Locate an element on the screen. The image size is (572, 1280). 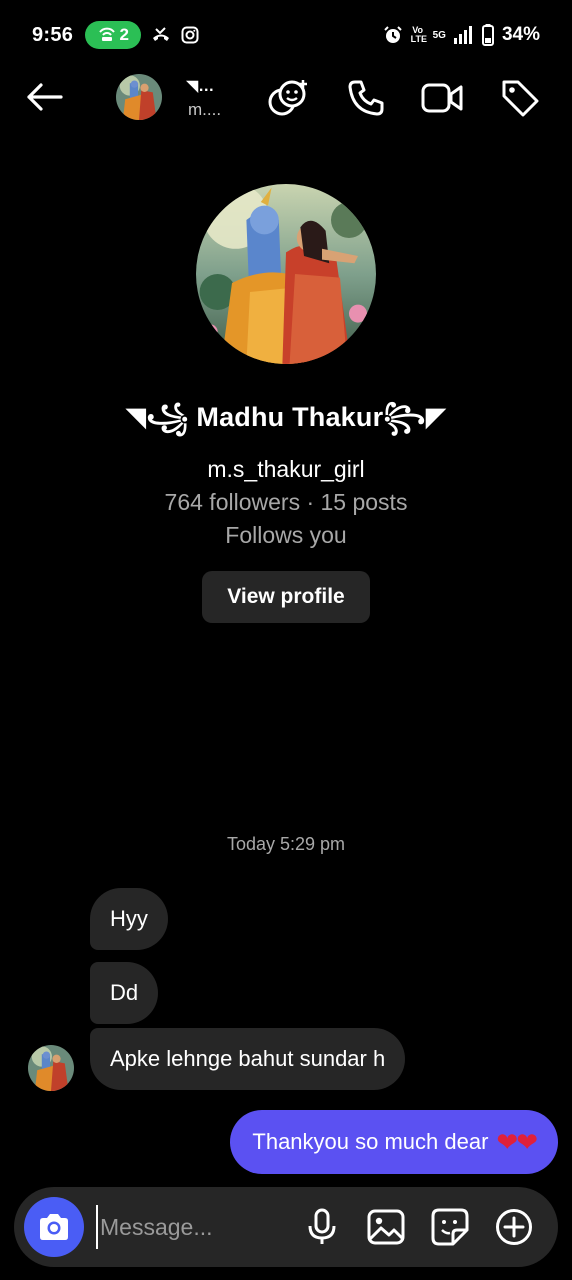
status-bar: 9:56 2 Vo LTE 5G 34% is located at coordinates (286, 35).